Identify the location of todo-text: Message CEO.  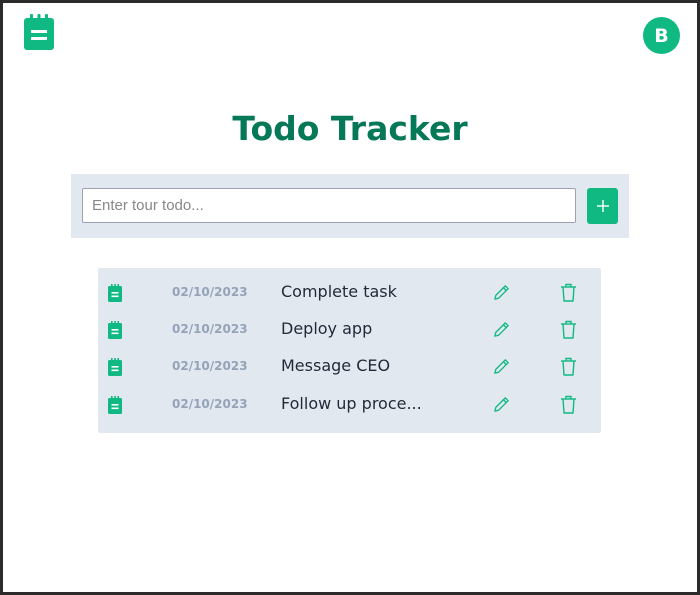
(336, 365).